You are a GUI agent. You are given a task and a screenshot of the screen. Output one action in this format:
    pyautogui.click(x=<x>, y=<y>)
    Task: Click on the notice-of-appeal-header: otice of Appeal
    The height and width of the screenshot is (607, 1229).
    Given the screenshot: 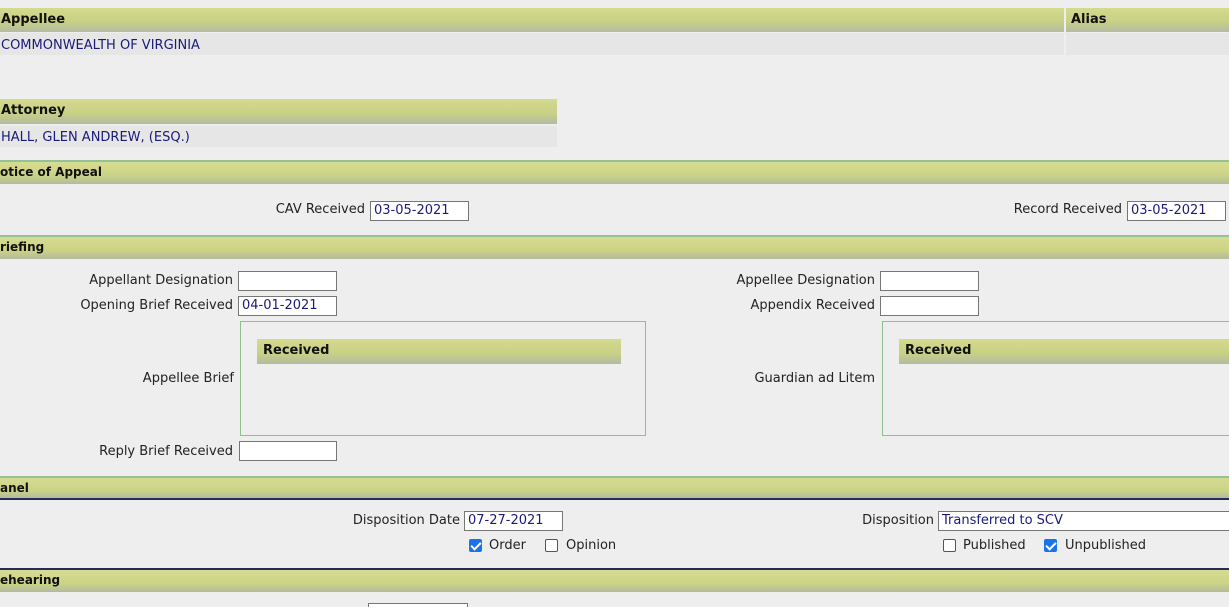 What is the action you would take?
    pyautogui.click(x=614, y=172)
    